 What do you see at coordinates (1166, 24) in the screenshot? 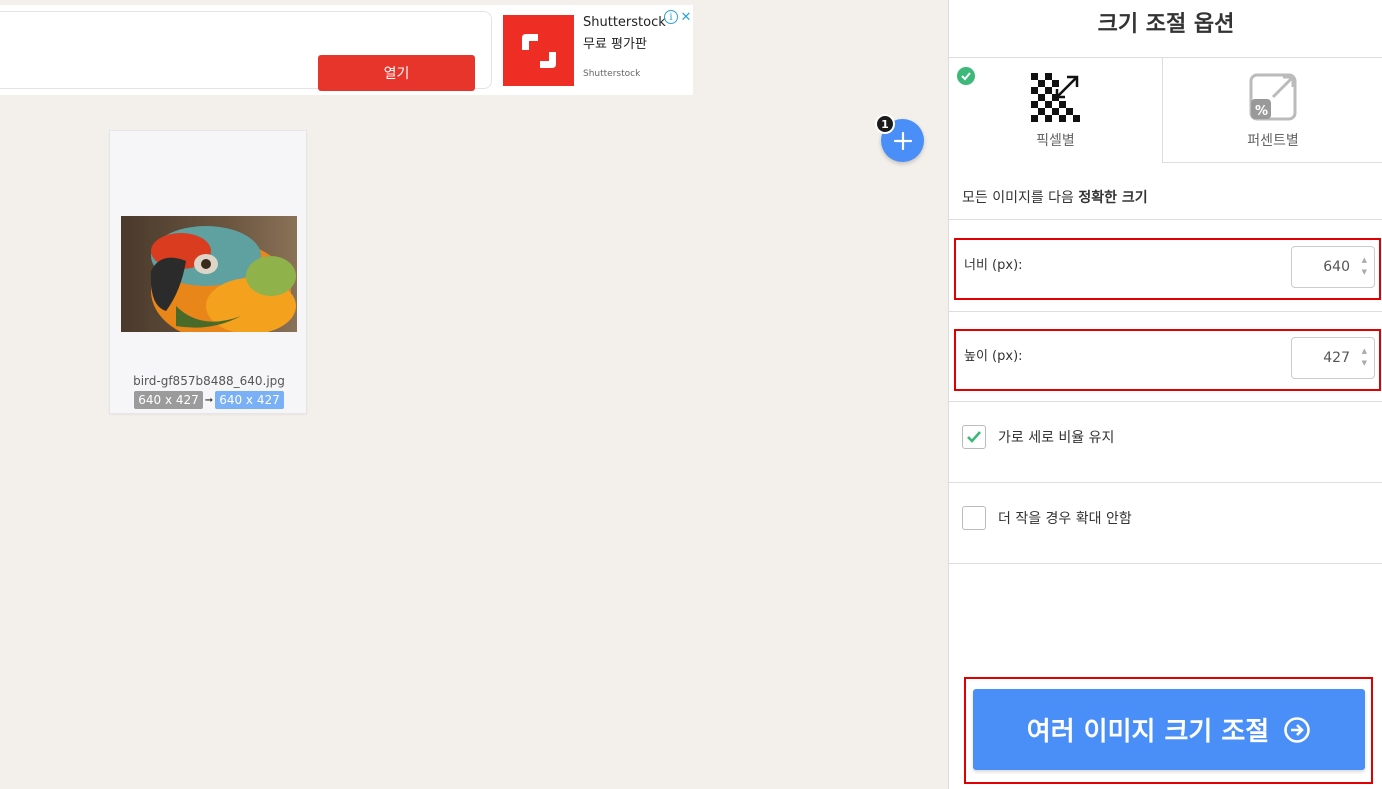
I see `panel-title: 크기 조절 옵션` at bounding box center [1166, 24].